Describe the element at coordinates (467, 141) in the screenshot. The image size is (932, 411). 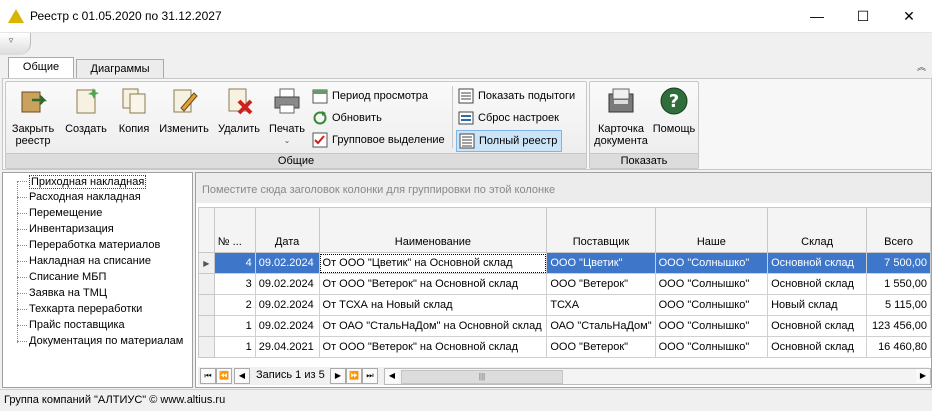
I see `full-registry-icon` at that location.